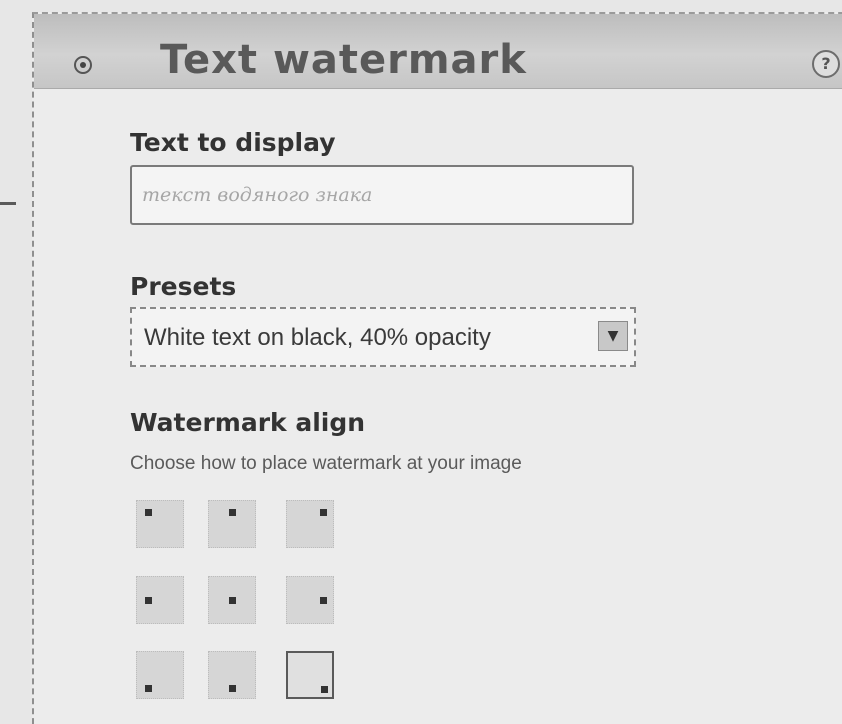  What do you see at coordinates (317, 337) in the screenshot?
I see `presets-selected-value: White text on black, 40% opacity` at bounding box center [317, 337].